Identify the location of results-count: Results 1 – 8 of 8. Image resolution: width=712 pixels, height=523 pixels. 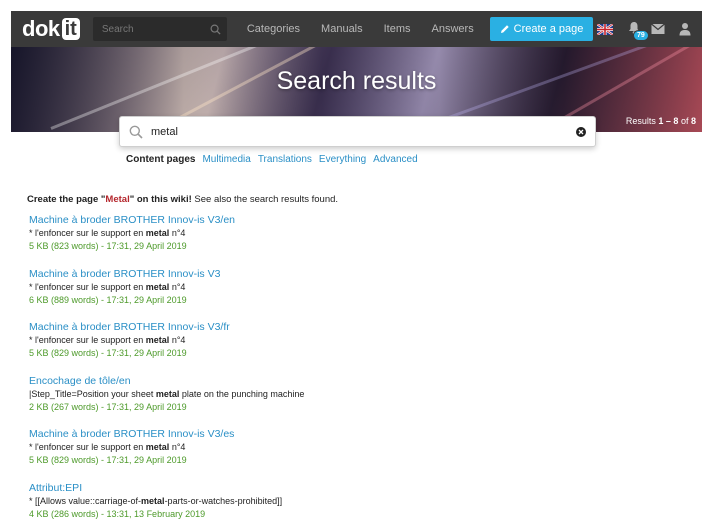
(661, 121).